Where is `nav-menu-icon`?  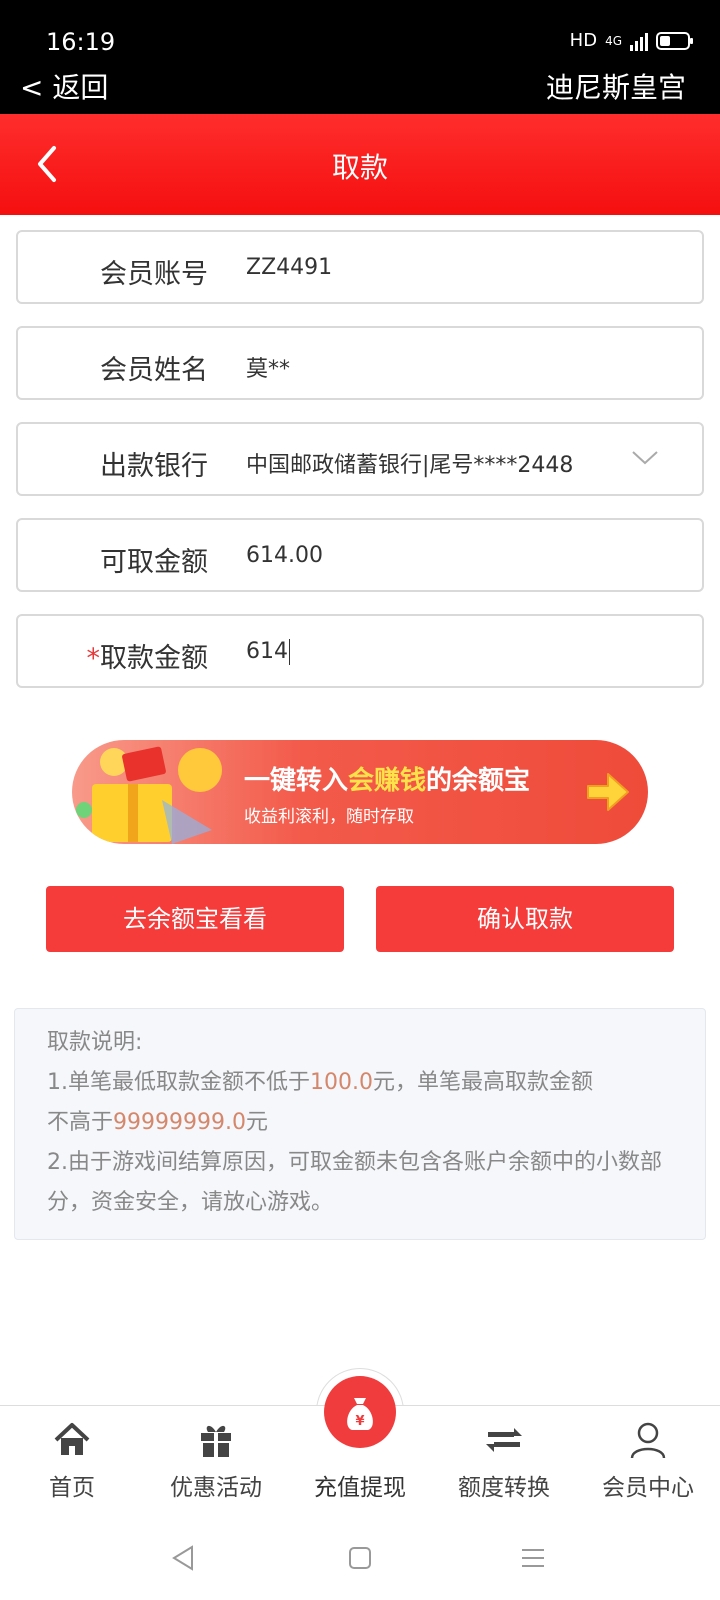
nav-menu-icon is located at coordinates (533, 1558).